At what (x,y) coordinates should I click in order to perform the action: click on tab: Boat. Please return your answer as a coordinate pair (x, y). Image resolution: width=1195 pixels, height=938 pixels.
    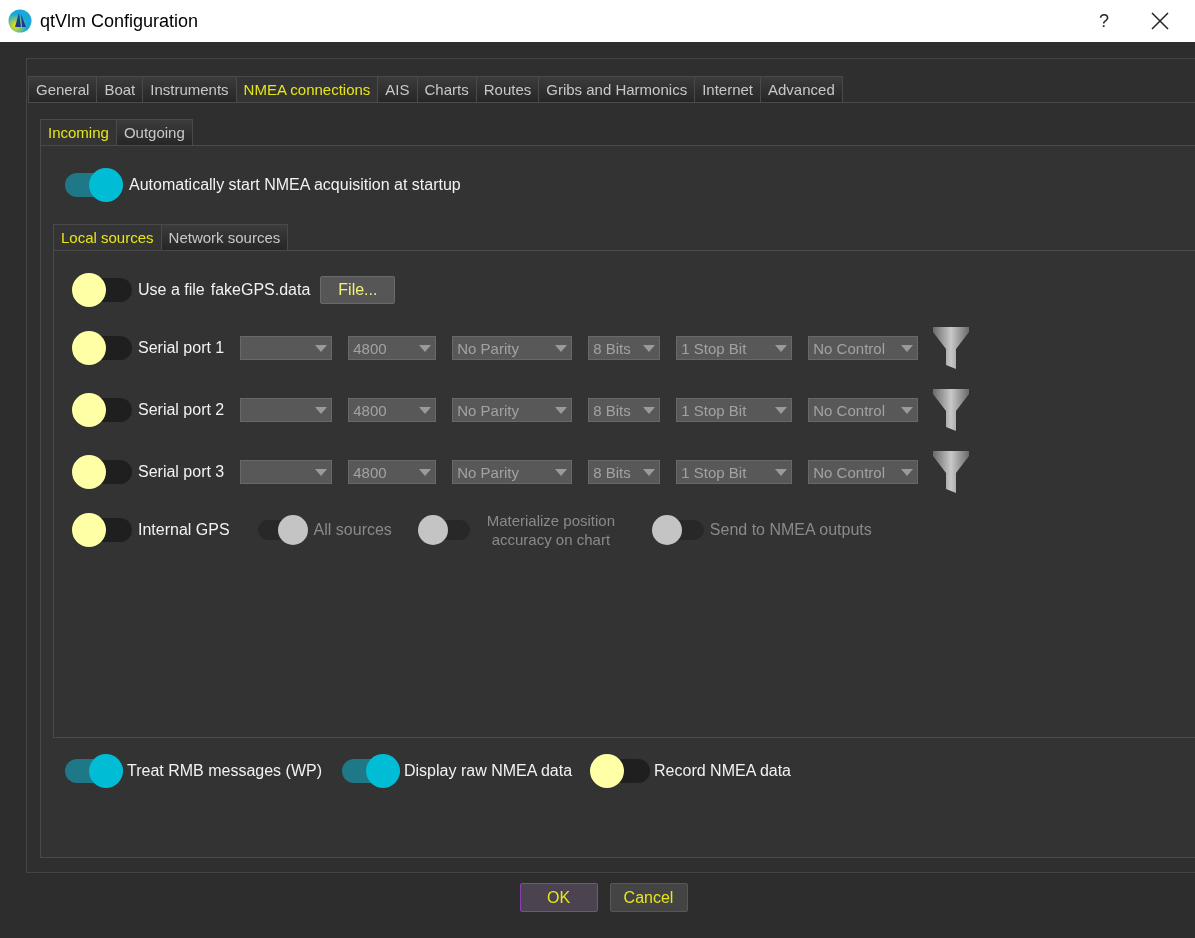
    Looking at the image, I should click on (120, 89).